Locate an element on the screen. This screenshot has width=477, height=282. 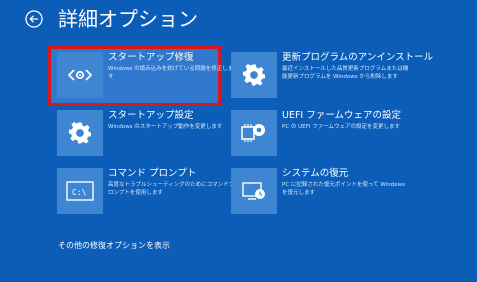
tile-description: Windows の読み込みを妨げている問題を修正します is located at coordinates (171, 73).